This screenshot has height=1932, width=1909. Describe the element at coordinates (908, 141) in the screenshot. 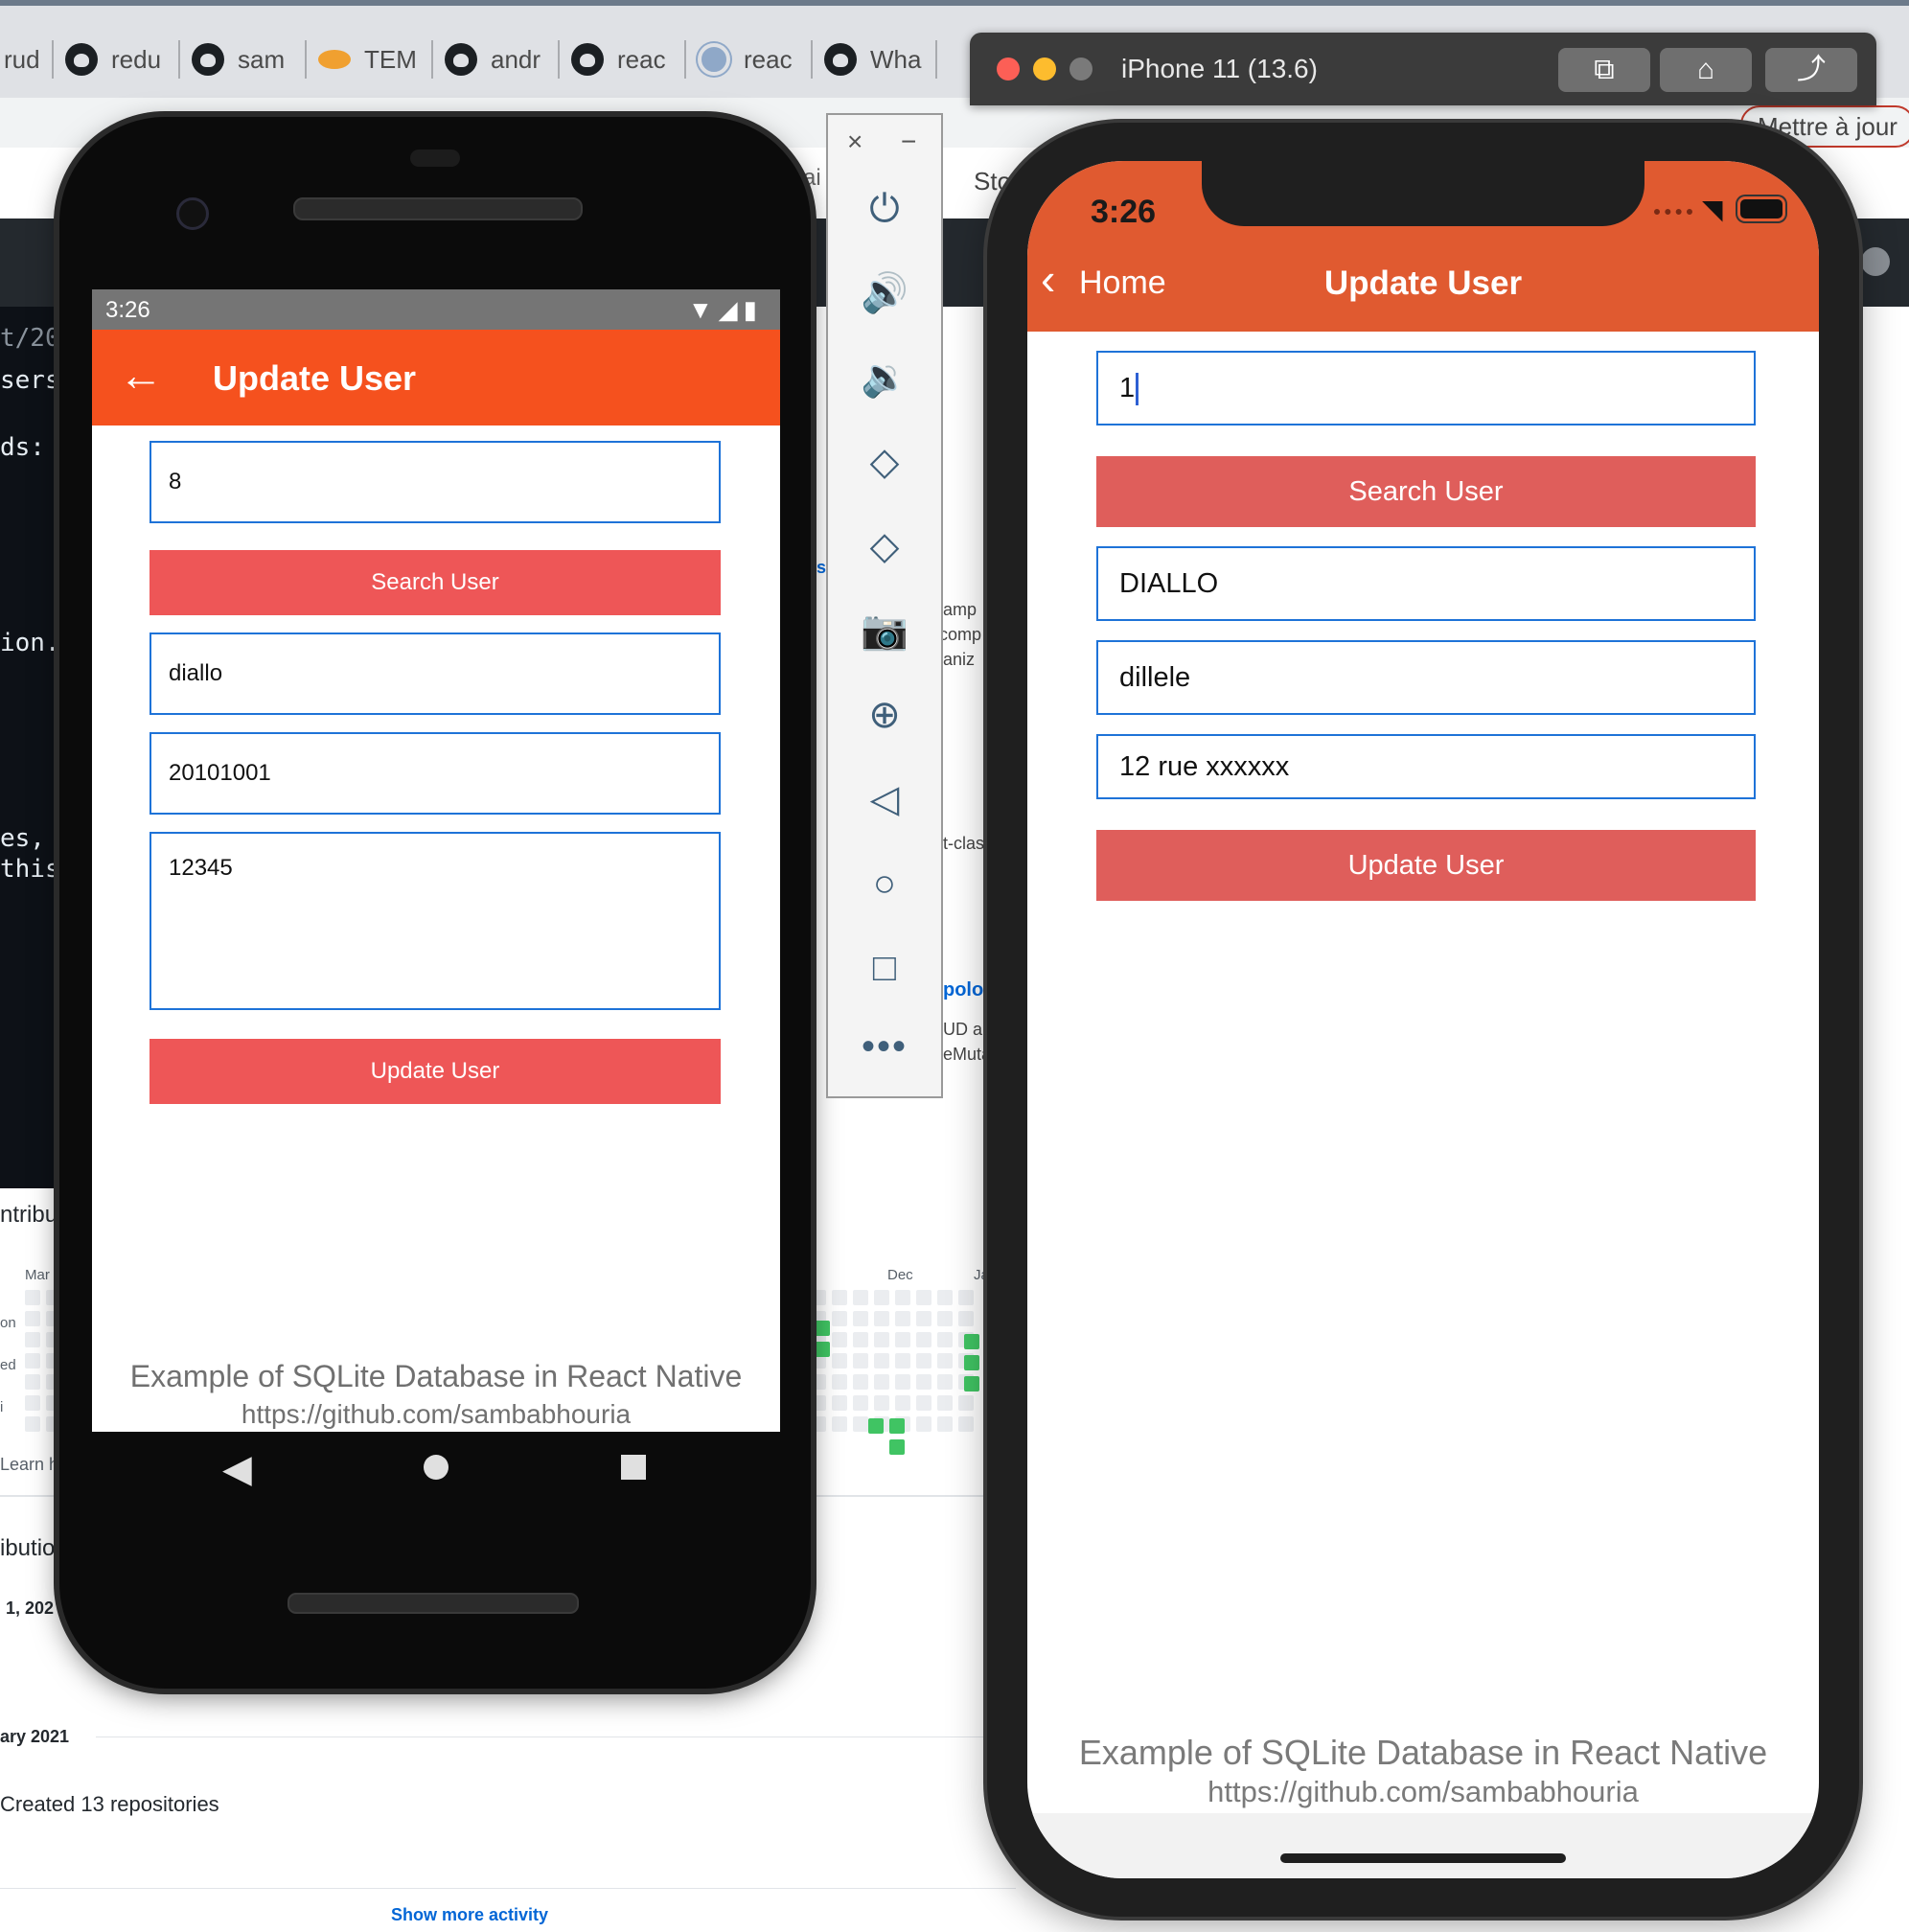

I see `minimize-icon: −` at that location.